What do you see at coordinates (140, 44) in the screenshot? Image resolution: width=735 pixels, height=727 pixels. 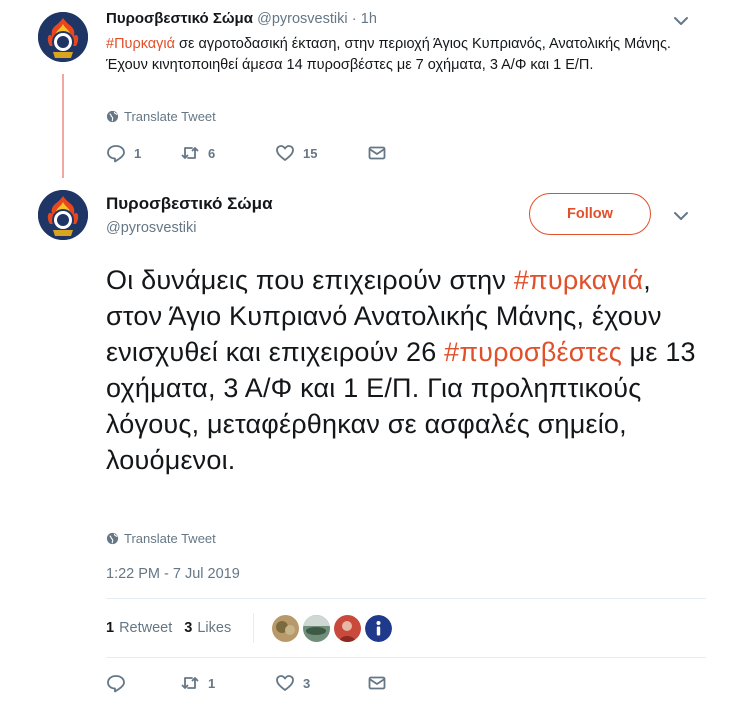 I see `hashtag-link: #Πυρκαγιά` at bounding box center [140, 44].